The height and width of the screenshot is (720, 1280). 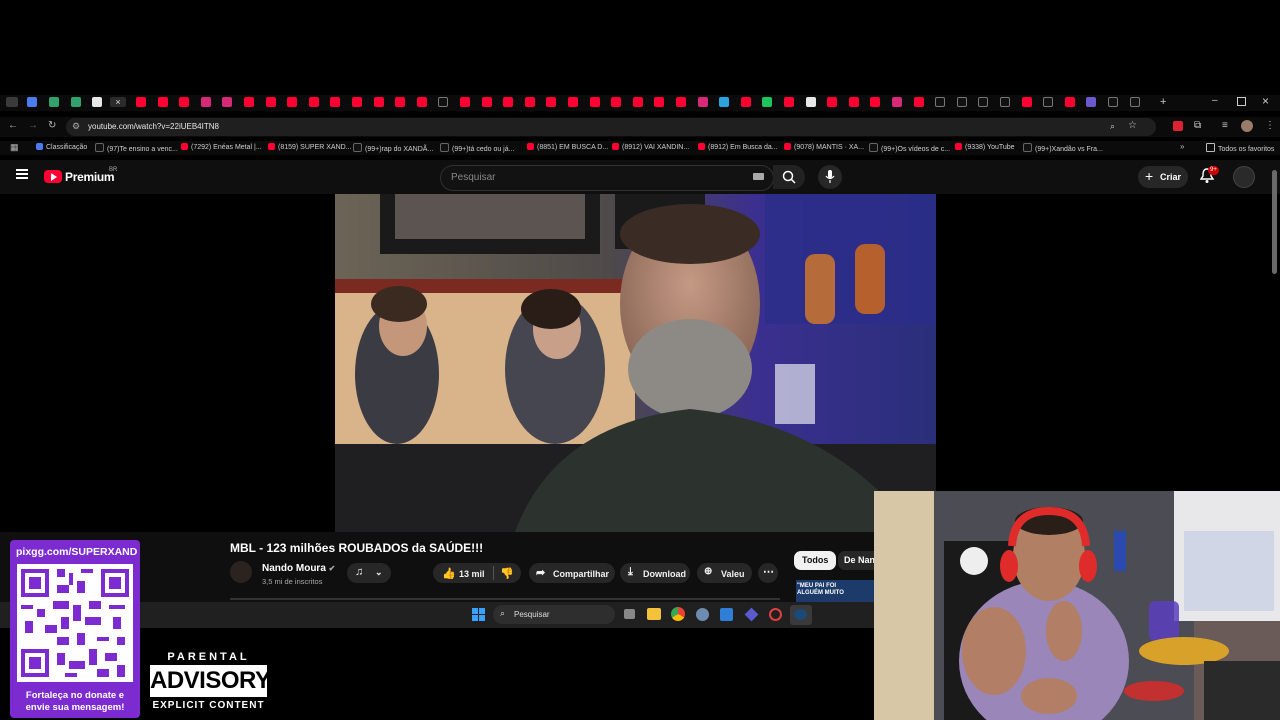 I want to click on bookmarks-overflow-icon: », so click(x=1182, y=146).